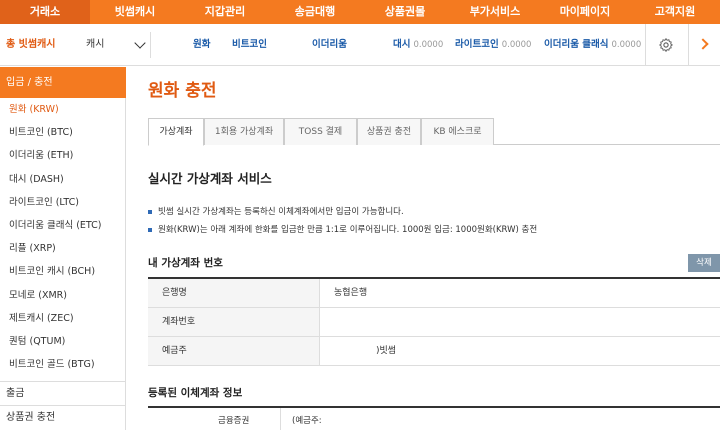  Describe the element at coordinates (182, 91) in the screenshot. I see `page-title: 원화 충전` at that location.